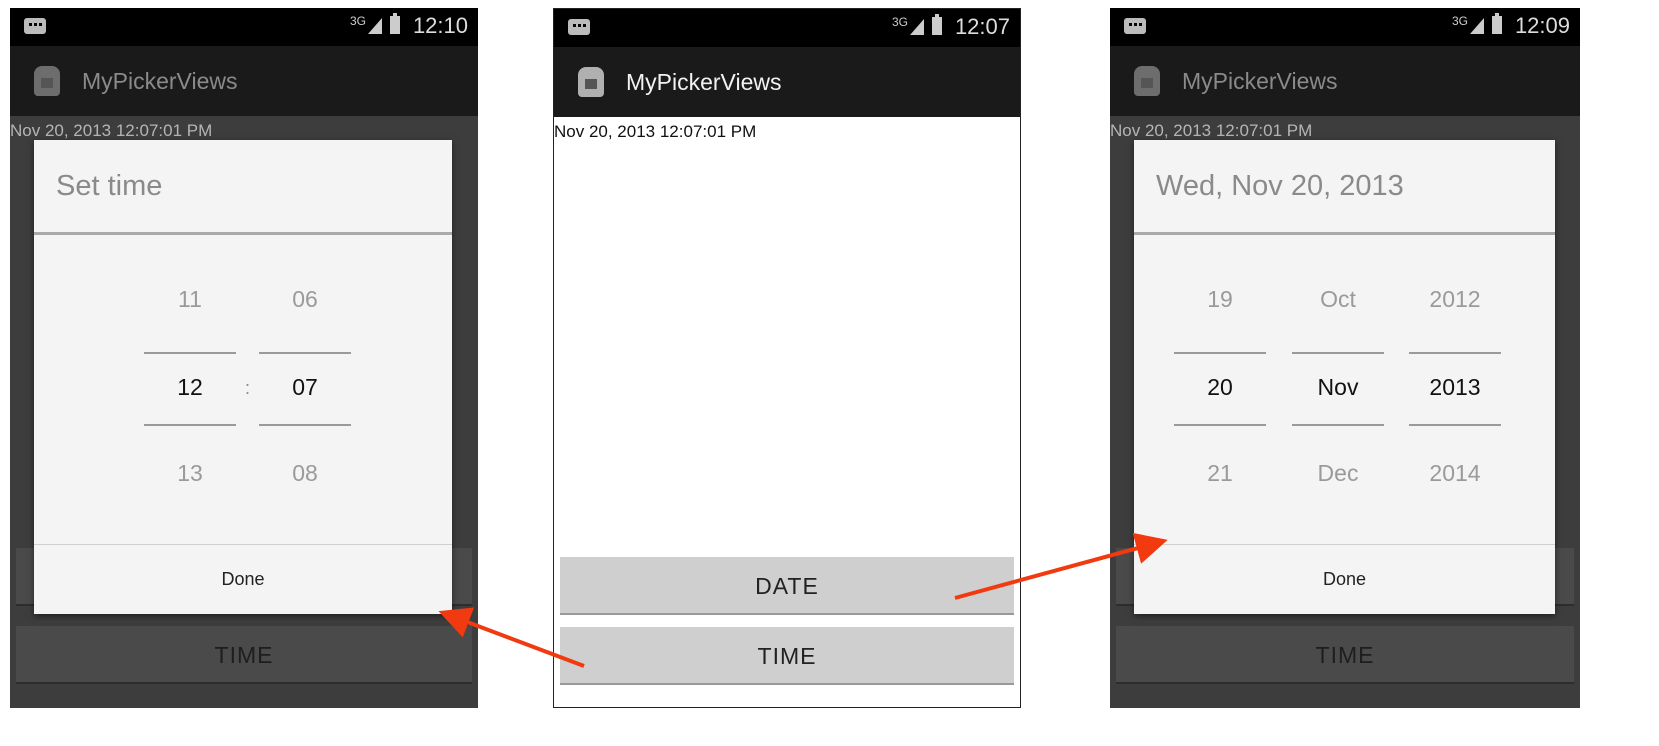 This screenshot has width=1659, height=746. Describe the element at coordinates (1542, 25) in the screenshot. I see `status-clock: 12:09` at that location.